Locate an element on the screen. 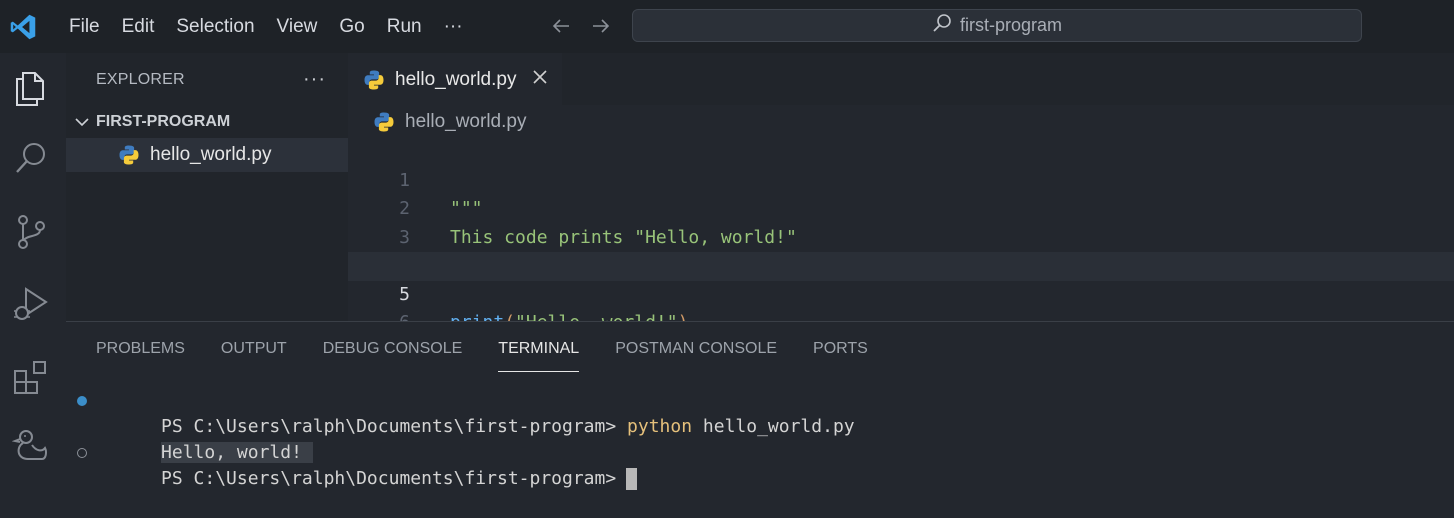  menu-go: Go is located at coordinates (351, 26).